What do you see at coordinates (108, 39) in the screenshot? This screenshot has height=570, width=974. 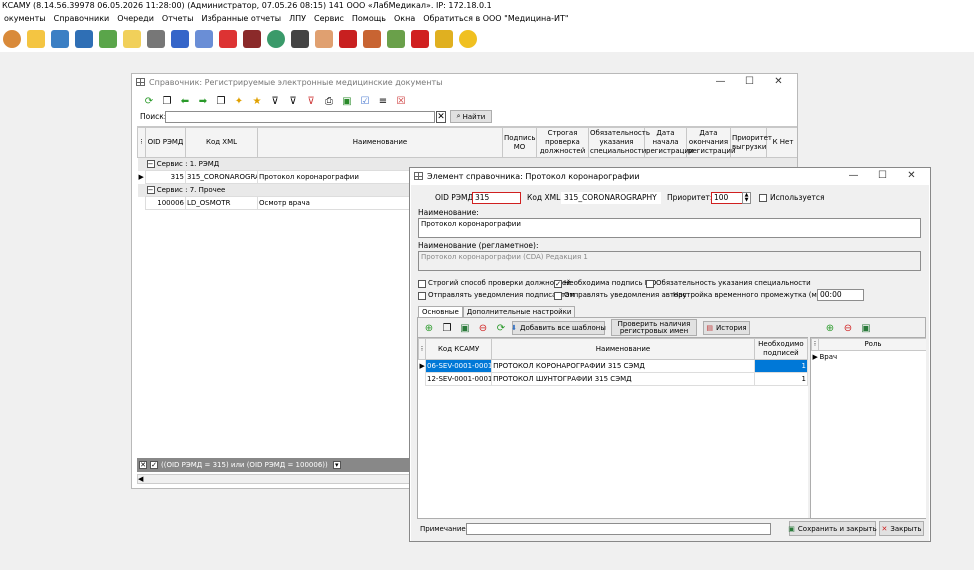 I see `pills-icon` at bounding box center [108, 39].